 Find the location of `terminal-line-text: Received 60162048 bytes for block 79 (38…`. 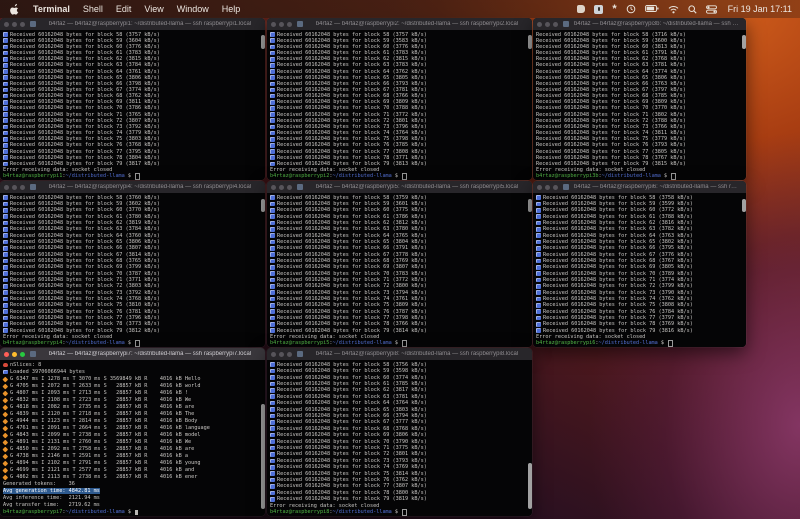

terminal-line-text: Received 60162048 bytes for block 79 (38… is located at coordinates (351, 499).